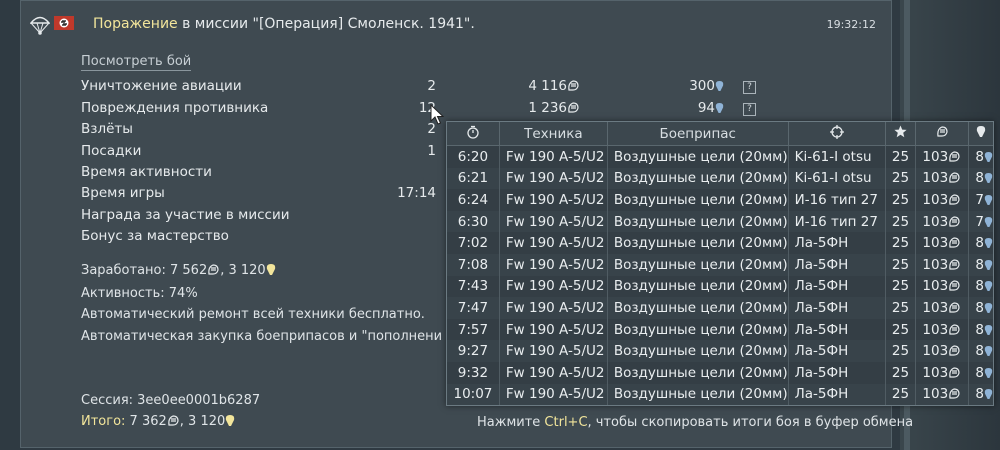 The width and height of the screenshot is (1000, 450). I want to click on stat-label: Повреждения противника, so click(175, 108).